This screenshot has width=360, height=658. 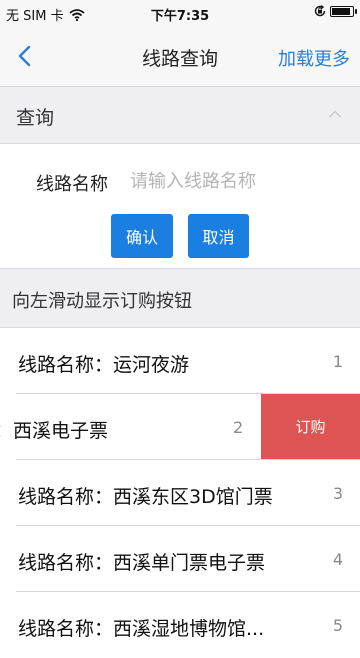 What do you see at coordinates (35, 118) in the screenshot?
I see `query-section-title: 查询` at bounding box center [35, 118].